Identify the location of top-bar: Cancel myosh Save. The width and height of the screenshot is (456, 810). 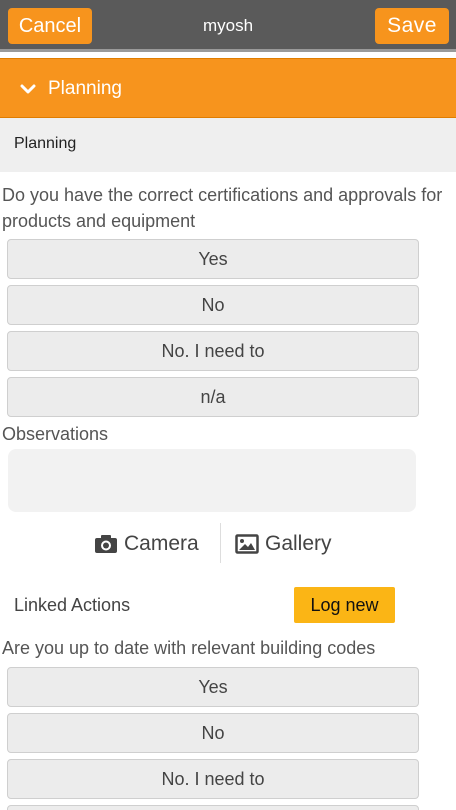
(228, 26).